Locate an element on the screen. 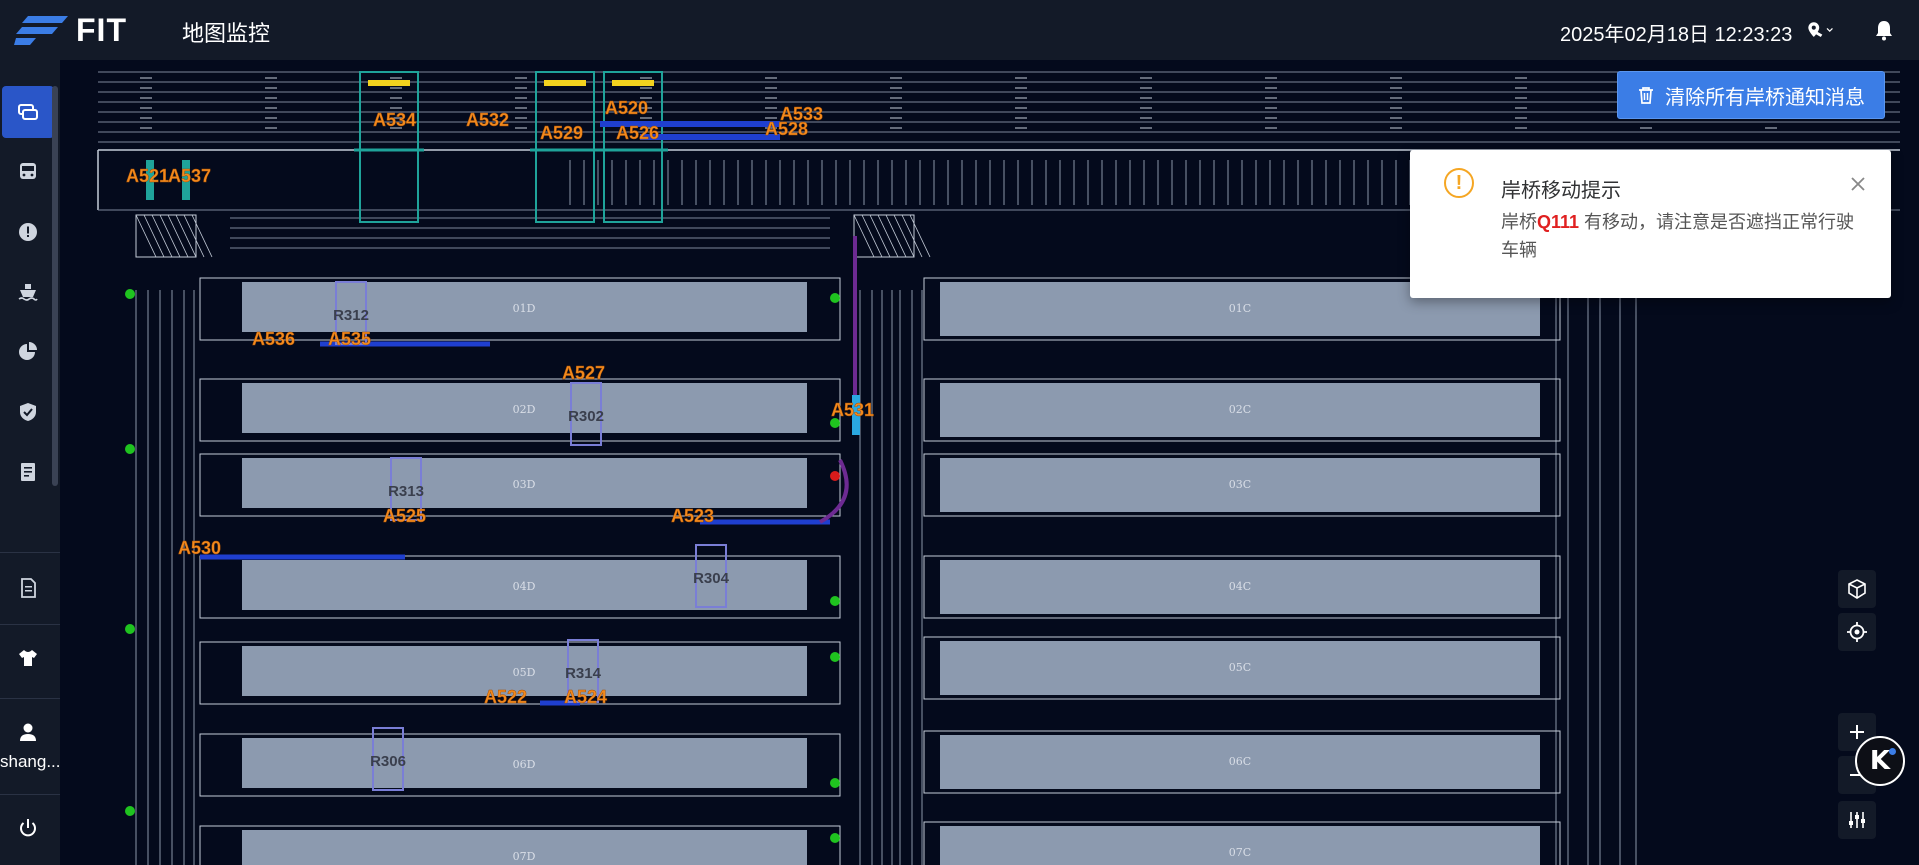 The height and width of the screenshot is (865, 1919). app-logo: FIT is located at coordinates (74, 30).